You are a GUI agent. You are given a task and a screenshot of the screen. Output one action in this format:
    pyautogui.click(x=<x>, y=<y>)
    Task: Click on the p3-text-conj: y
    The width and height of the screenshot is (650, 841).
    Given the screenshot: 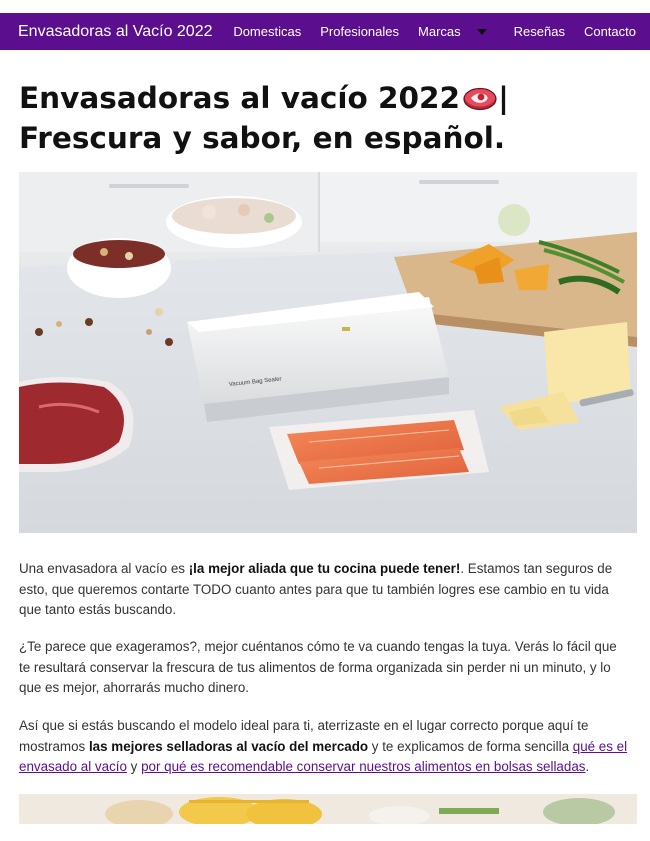 What is the action you would take?
    pyautogui.click(x=134, y=766)
    